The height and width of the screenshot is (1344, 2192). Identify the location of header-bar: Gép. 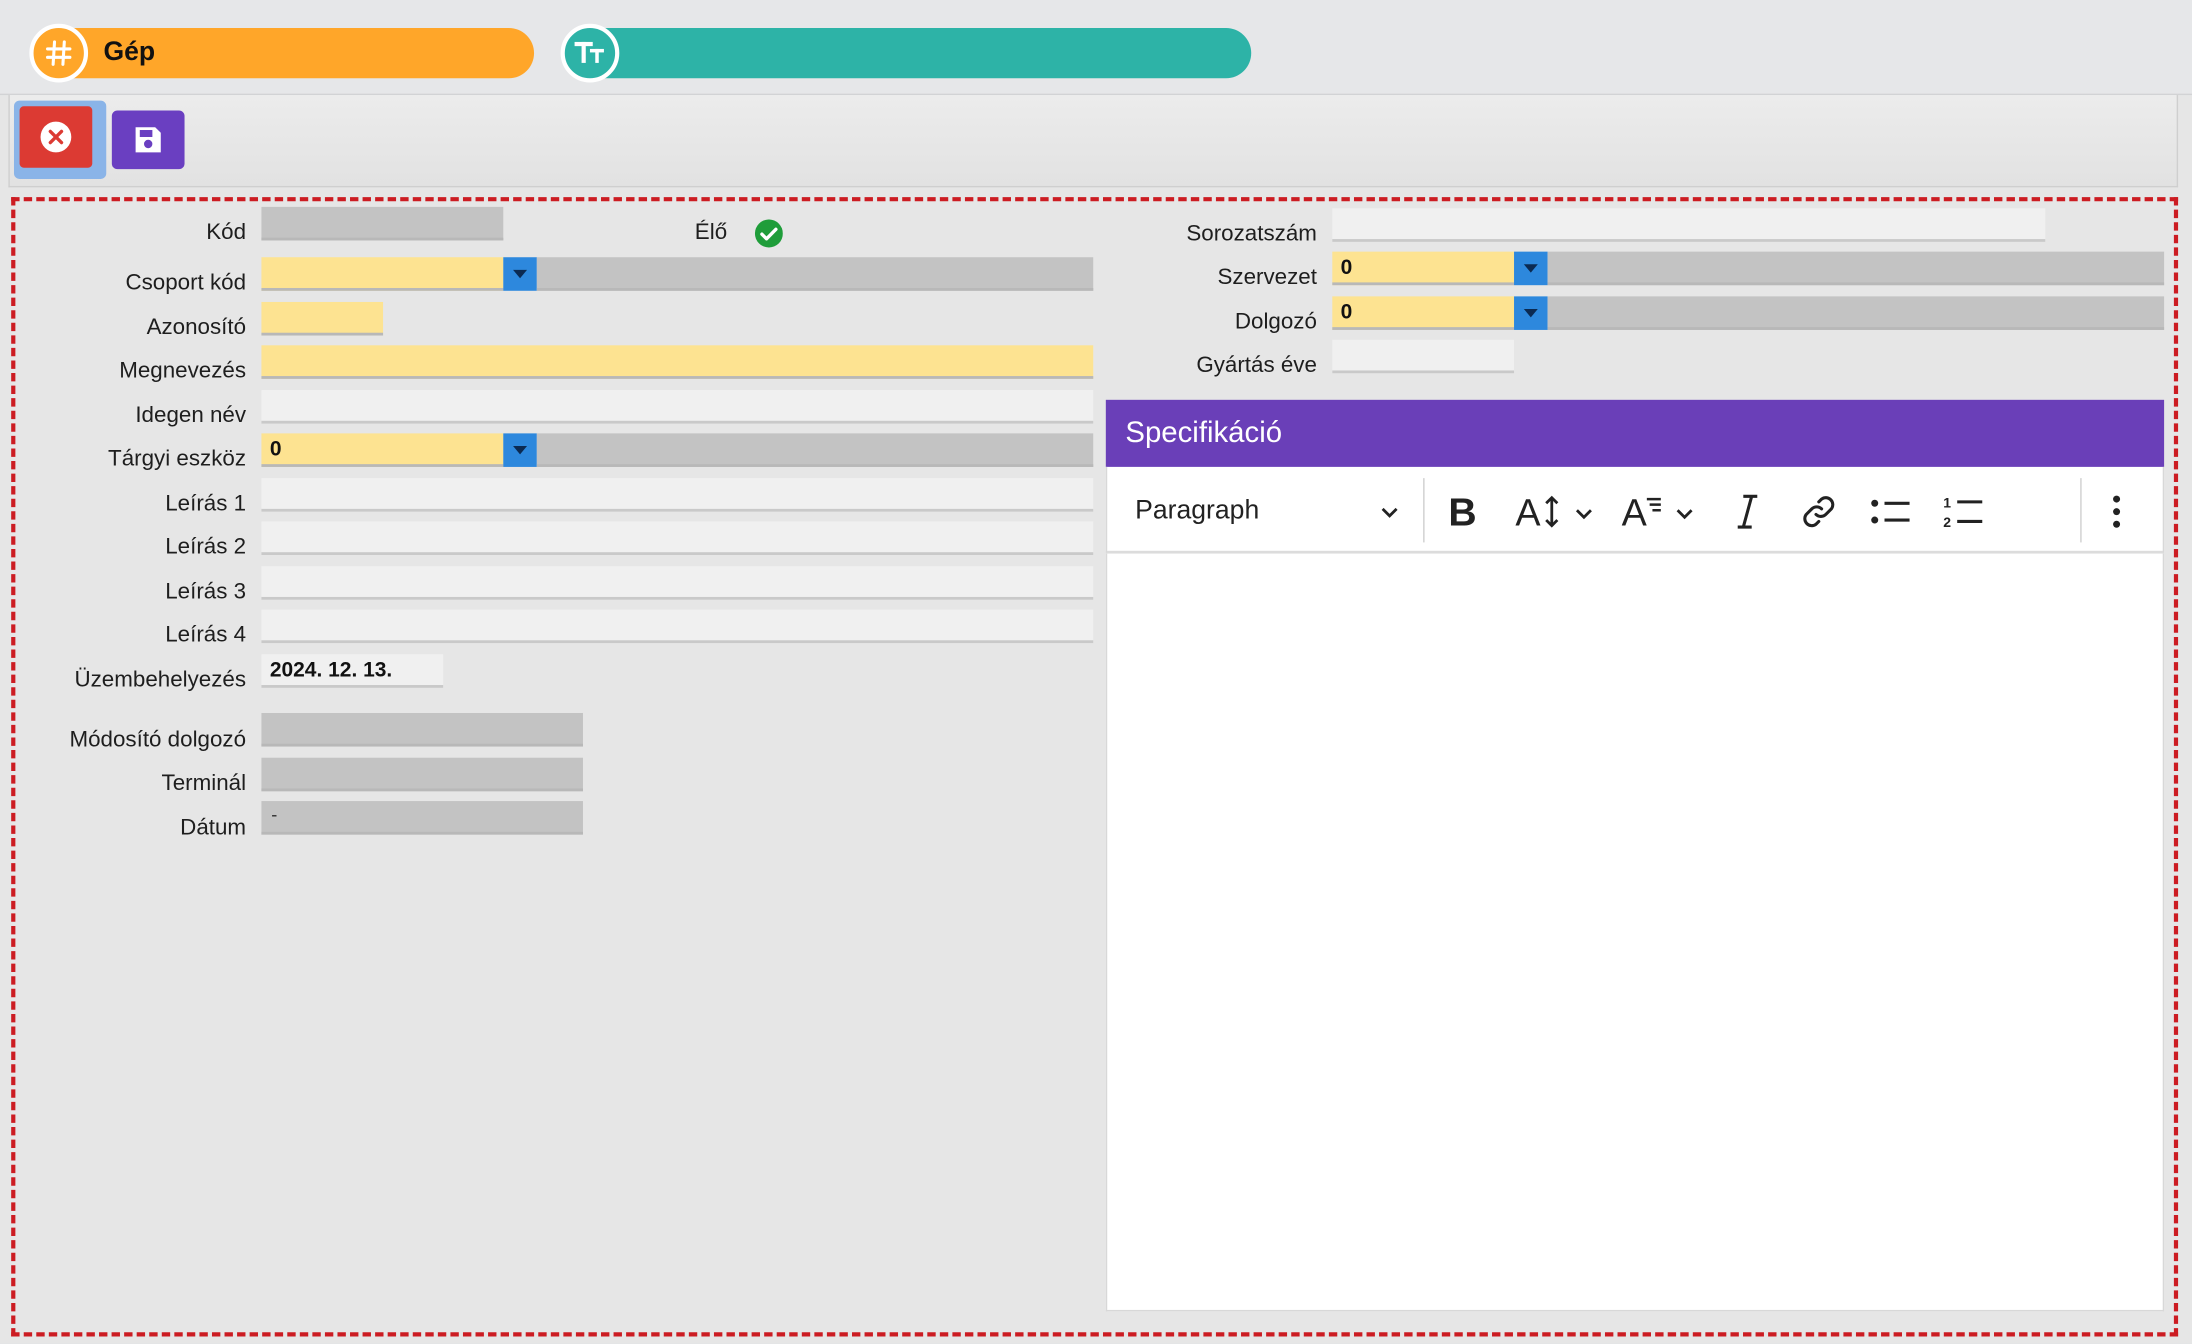
(1096, 48).